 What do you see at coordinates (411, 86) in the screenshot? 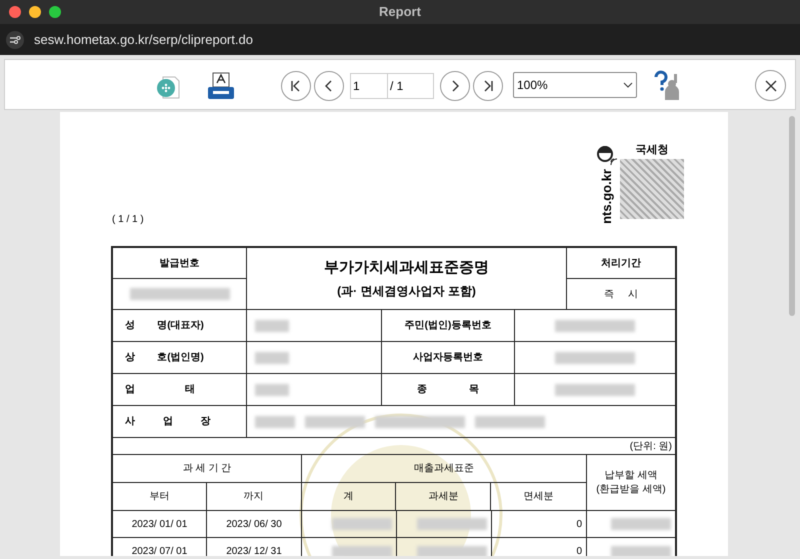
I see `page-total: / 1` at bounding box center [411, 86].